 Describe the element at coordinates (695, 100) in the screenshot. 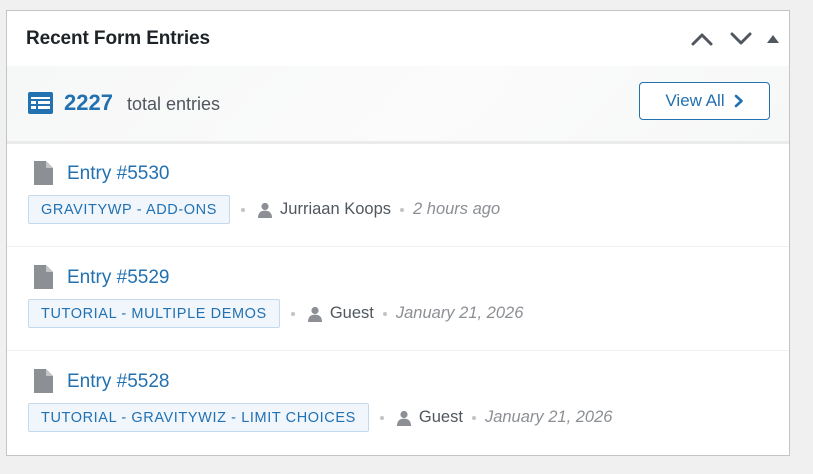

I see `view-all-label: View All` at that location.